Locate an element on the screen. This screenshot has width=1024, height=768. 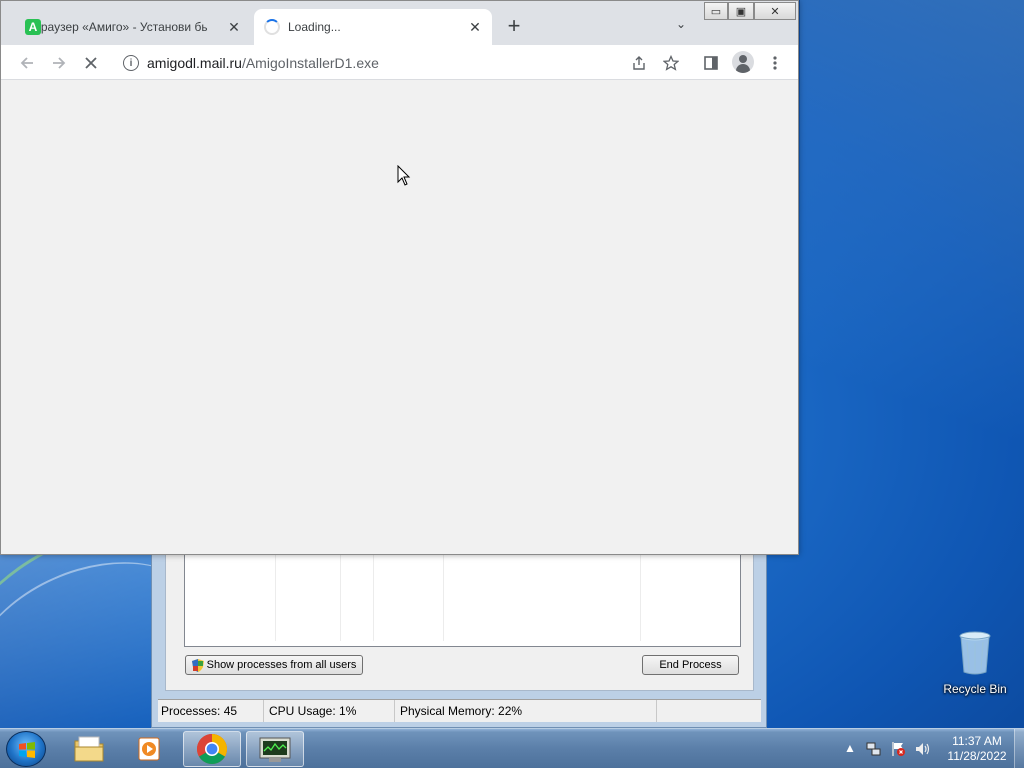
recycle-bin-shortcut: Recycle Bin is located at coordinates (975, 663).